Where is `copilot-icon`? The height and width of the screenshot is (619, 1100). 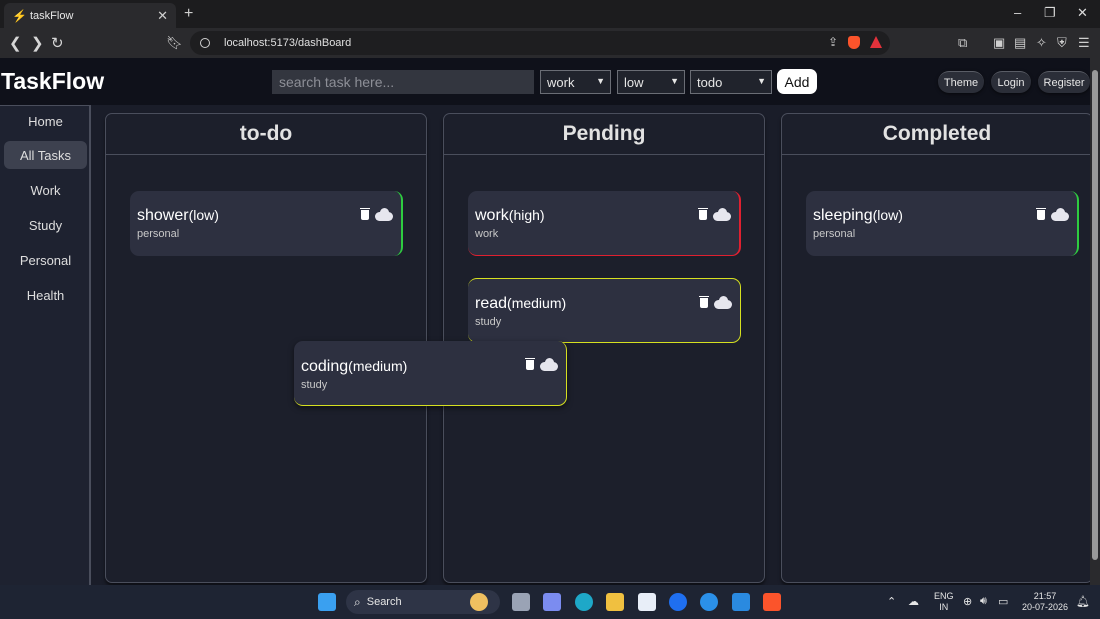
copilot-icon is located at coordinates (552, 602).